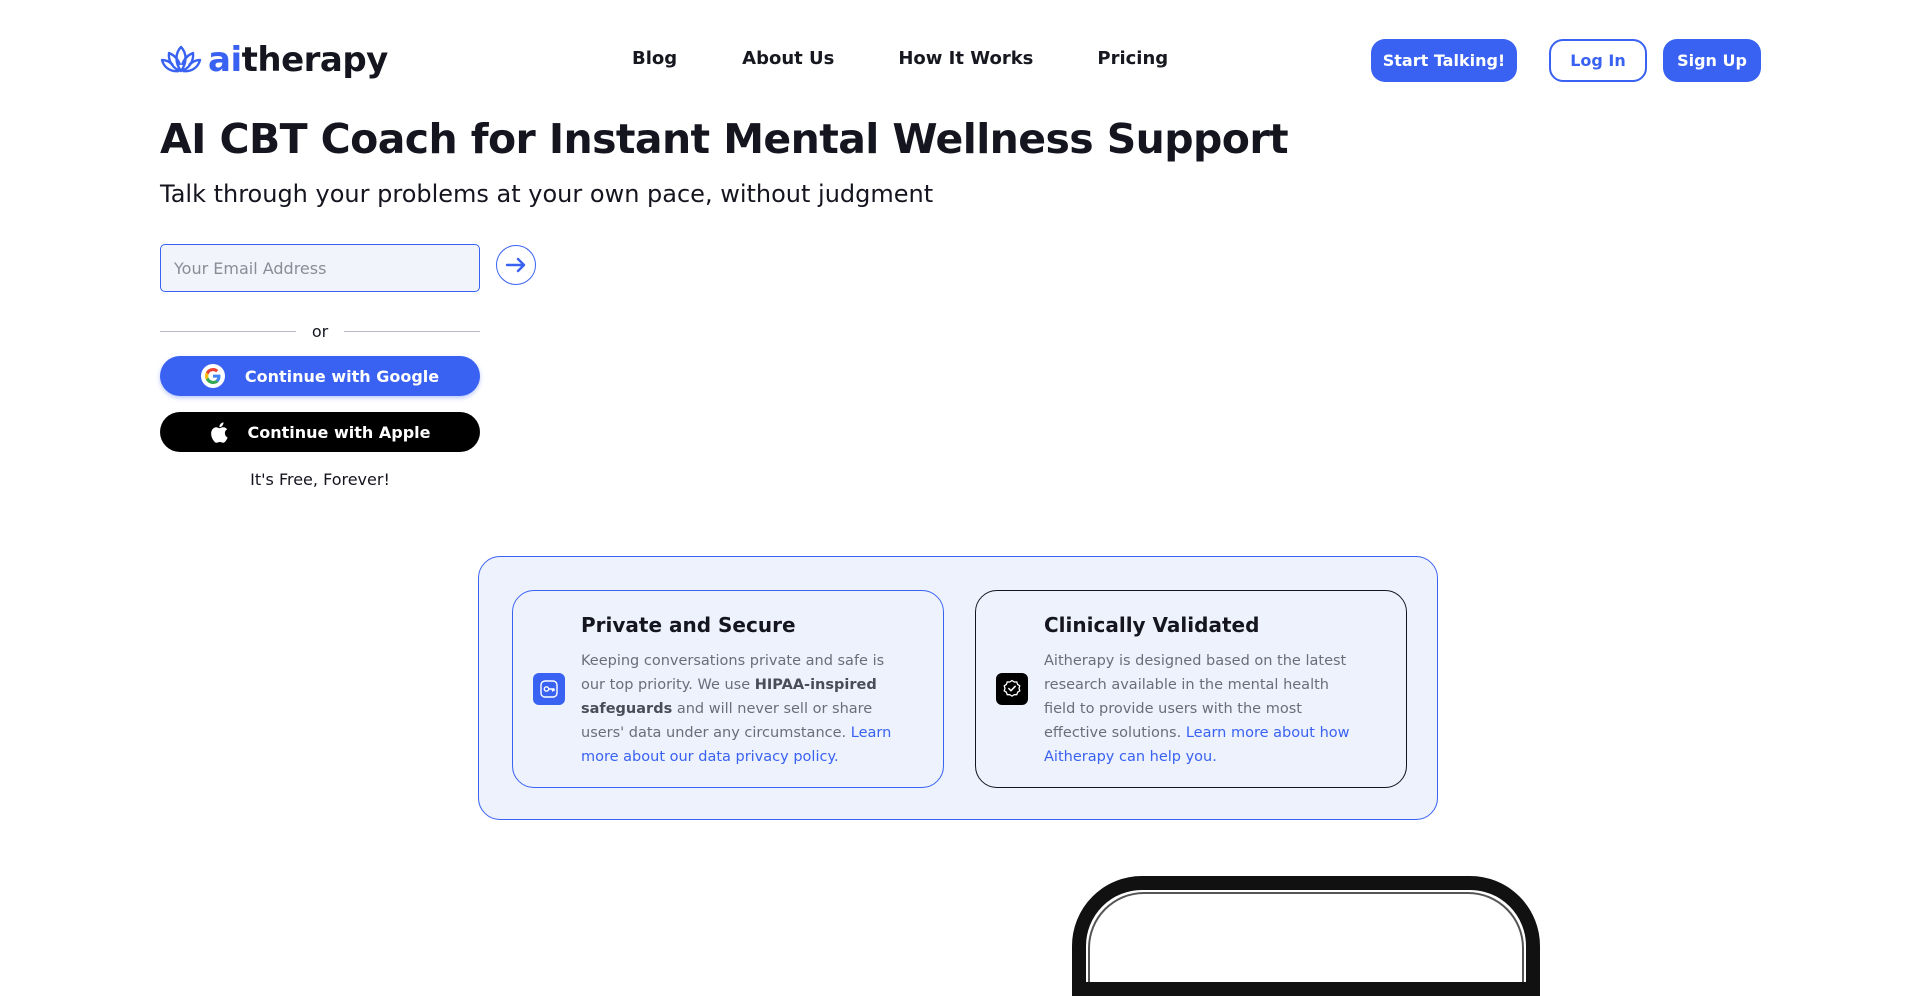 The height and width of the screenshot is (996, 1916). I want to click on phone-mockup, so click(1306, 936).